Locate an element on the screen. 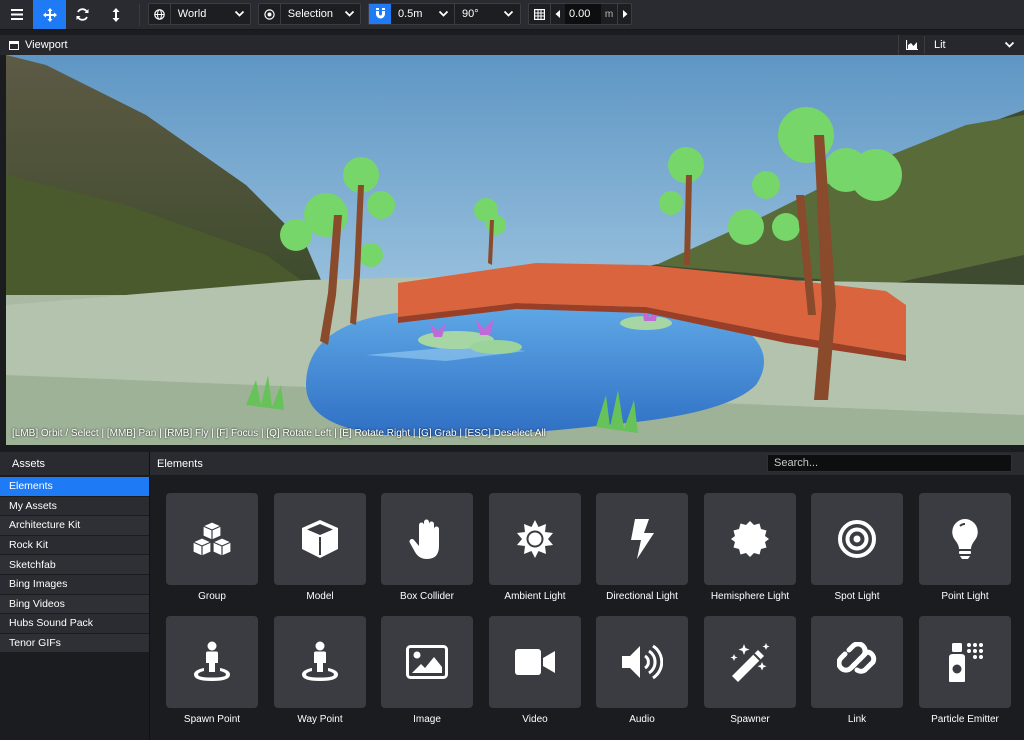 The height and width of the screenshot is (740, 1024). element-hemisphere-light: Hemisphere Light is located at coordinates (750, 553).